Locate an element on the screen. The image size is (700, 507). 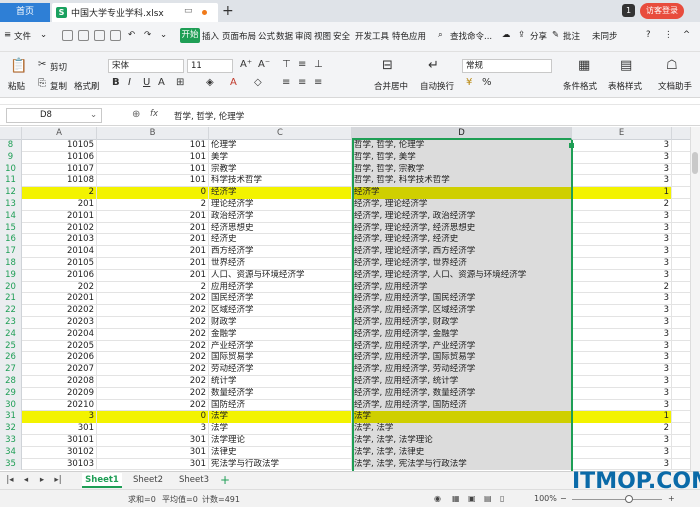
add-sheet-button: + is located at coordinates (225, 480).